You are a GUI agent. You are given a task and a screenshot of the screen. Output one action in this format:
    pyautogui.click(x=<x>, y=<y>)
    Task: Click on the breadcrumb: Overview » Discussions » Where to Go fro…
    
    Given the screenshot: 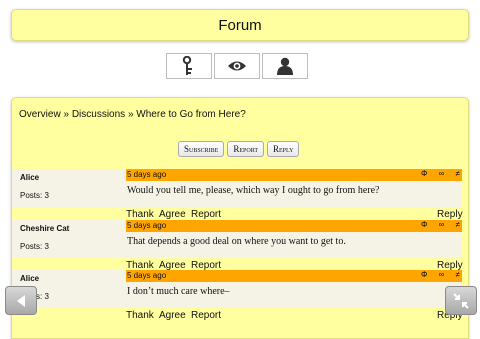 What is the action you would take?
    pyautogui.click(x=132, y=114)
    